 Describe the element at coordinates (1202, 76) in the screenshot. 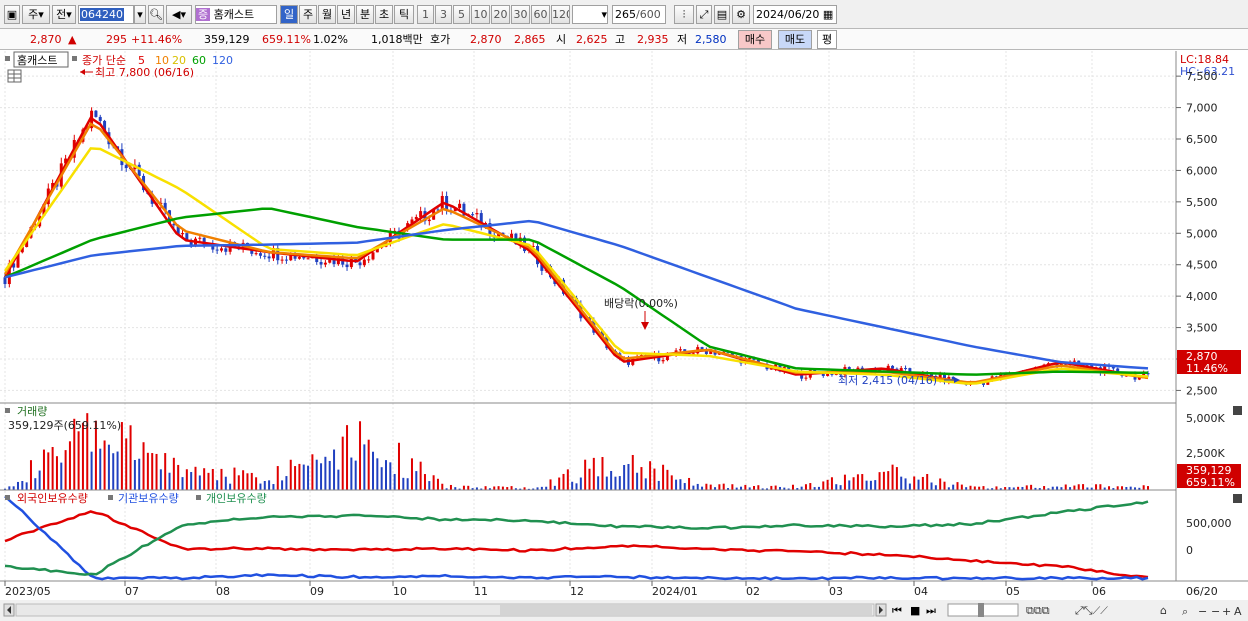

I see `price-tick-label: 7,500` at that location.